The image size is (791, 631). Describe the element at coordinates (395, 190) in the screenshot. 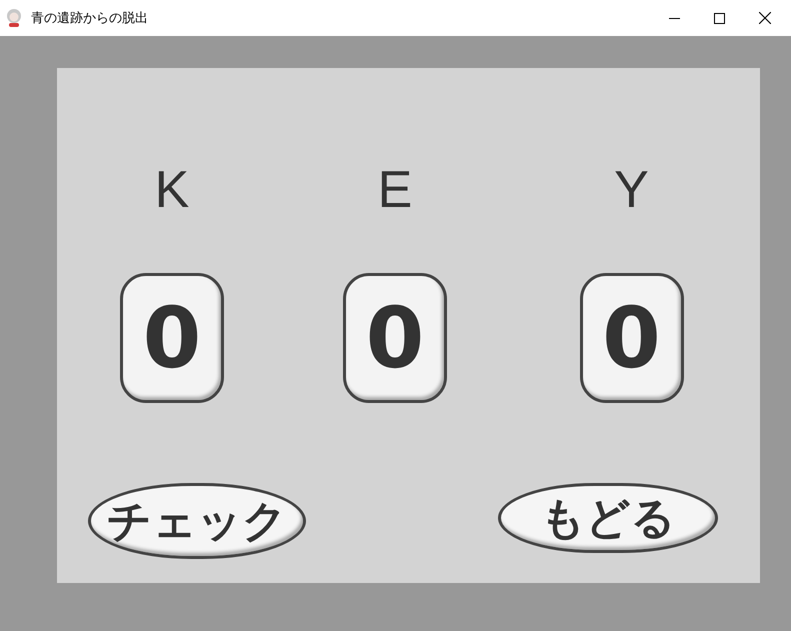

I see `key-letter: E` at that location.